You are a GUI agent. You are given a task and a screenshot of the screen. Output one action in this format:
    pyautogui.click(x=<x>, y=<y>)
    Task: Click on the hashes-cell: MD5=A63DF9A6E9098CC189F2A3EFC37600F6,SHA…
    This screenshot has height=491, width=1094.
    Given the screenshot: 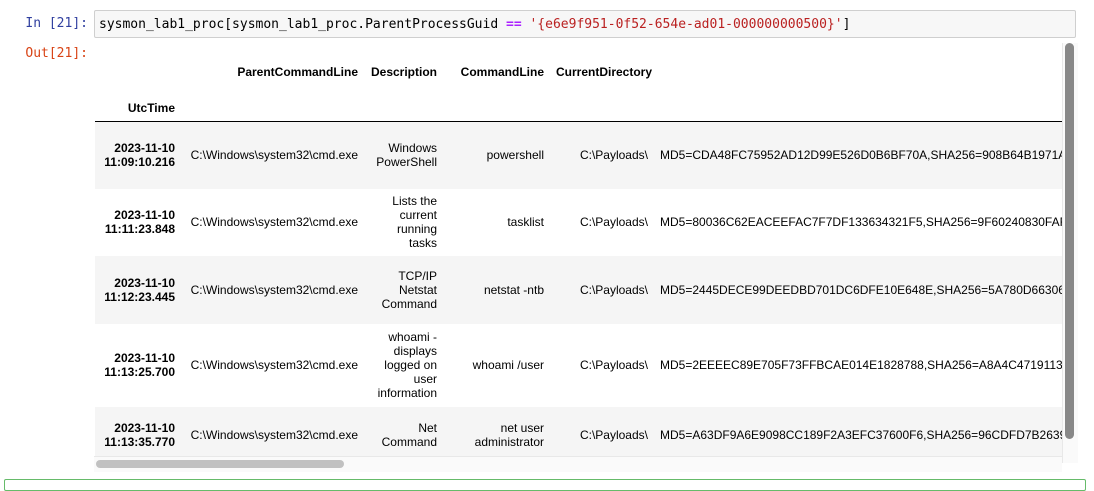 What is the action you would take?
    pyautogui.click(x=861, y=434)
    